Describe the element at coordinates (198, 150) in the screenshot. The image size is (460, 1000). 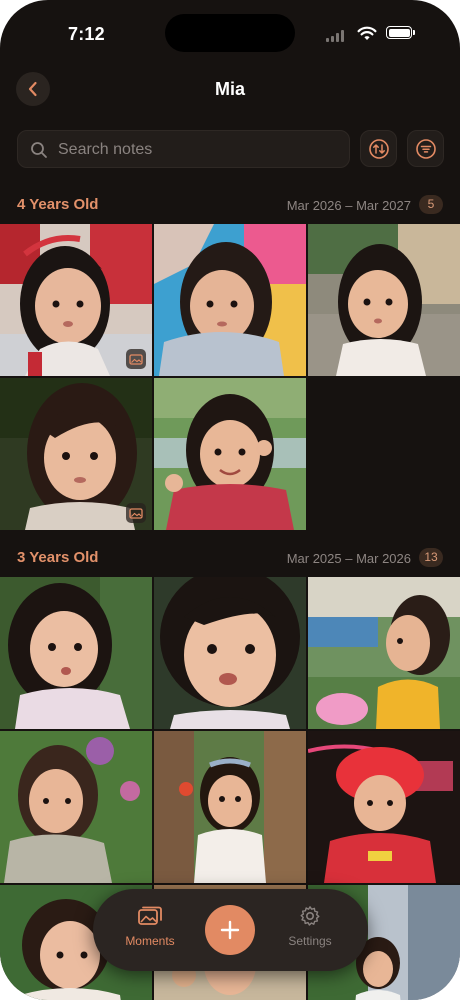
I see `search-input` at that location.